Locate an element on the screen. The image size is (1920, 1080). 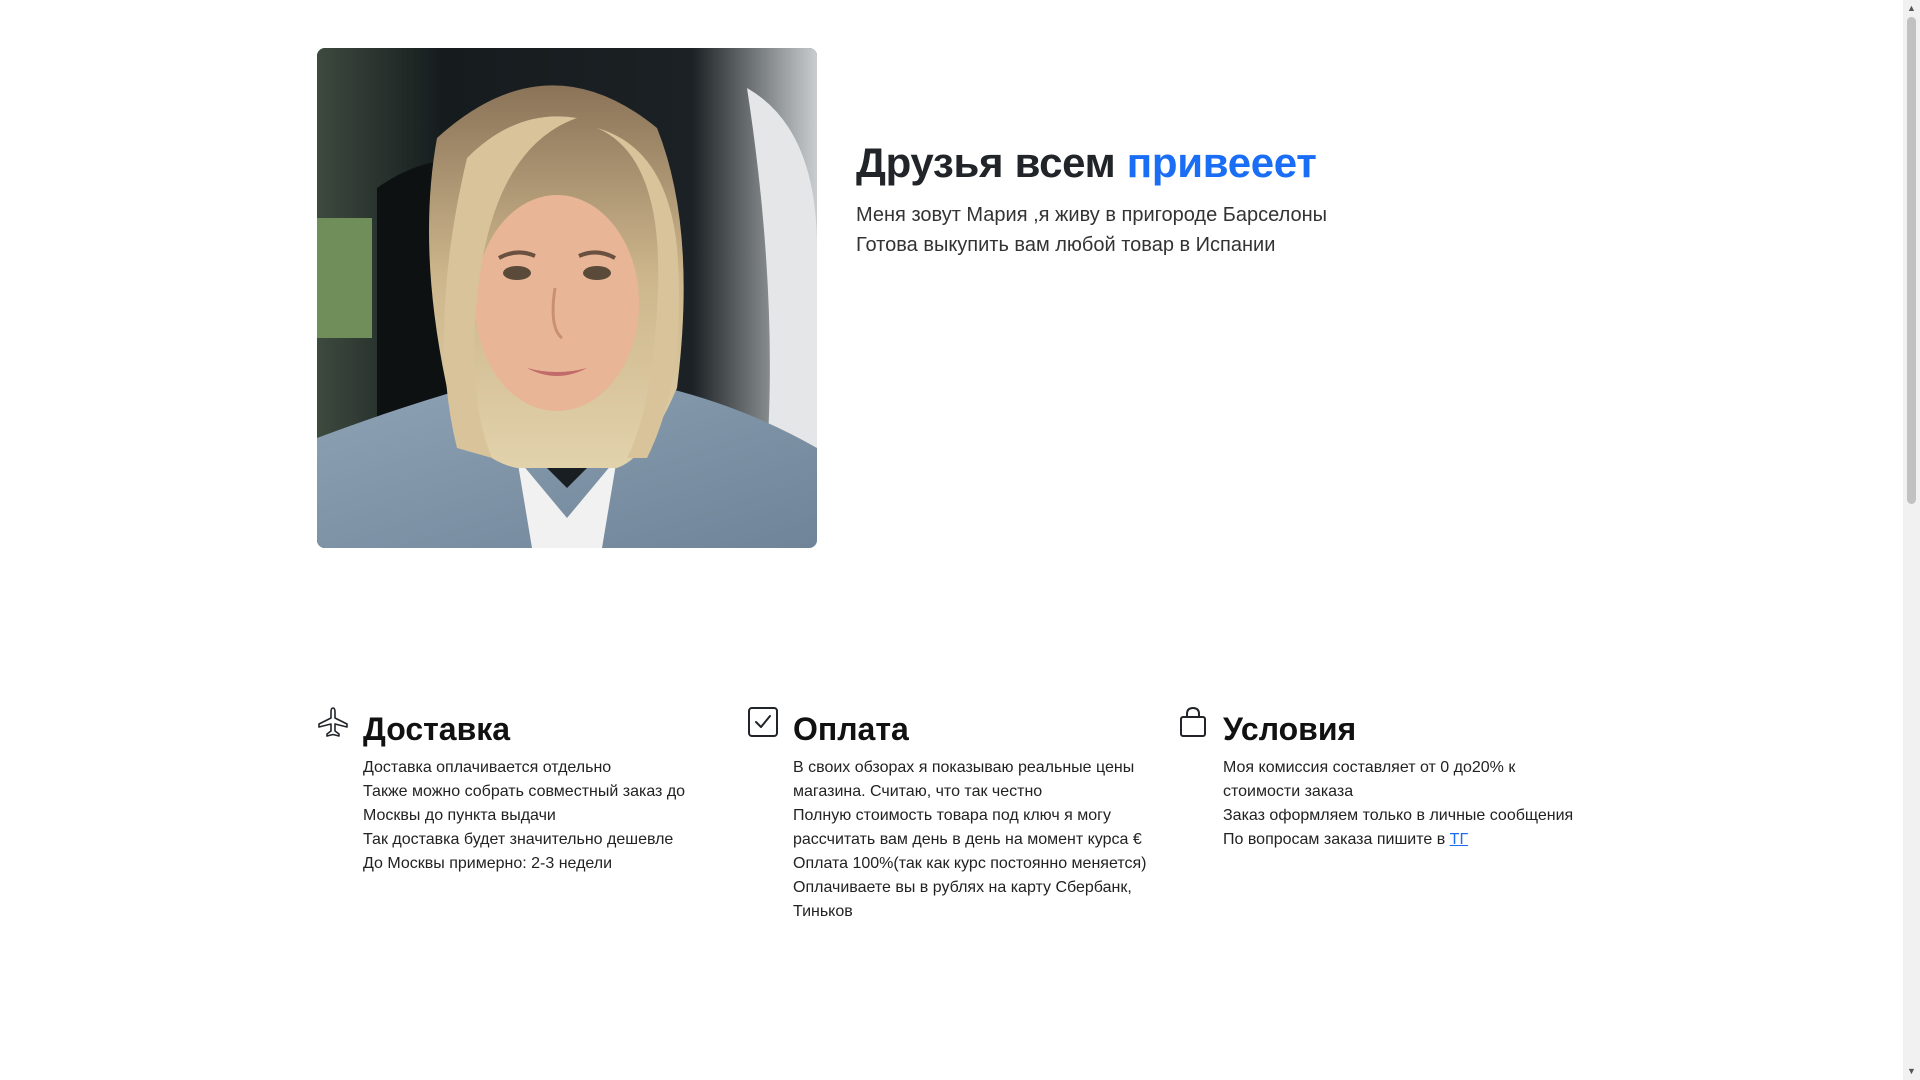
feature-conditions-line: стоимости заказа is located at coordinates (1288, 792).